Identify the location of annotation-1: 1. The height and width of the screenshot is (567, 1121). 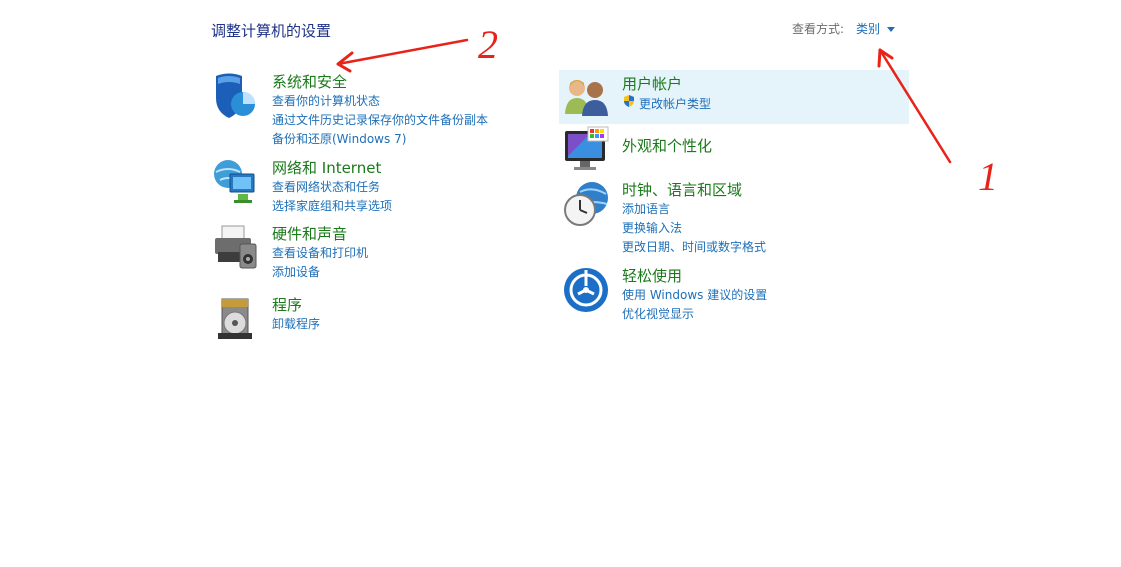
(988, 176).